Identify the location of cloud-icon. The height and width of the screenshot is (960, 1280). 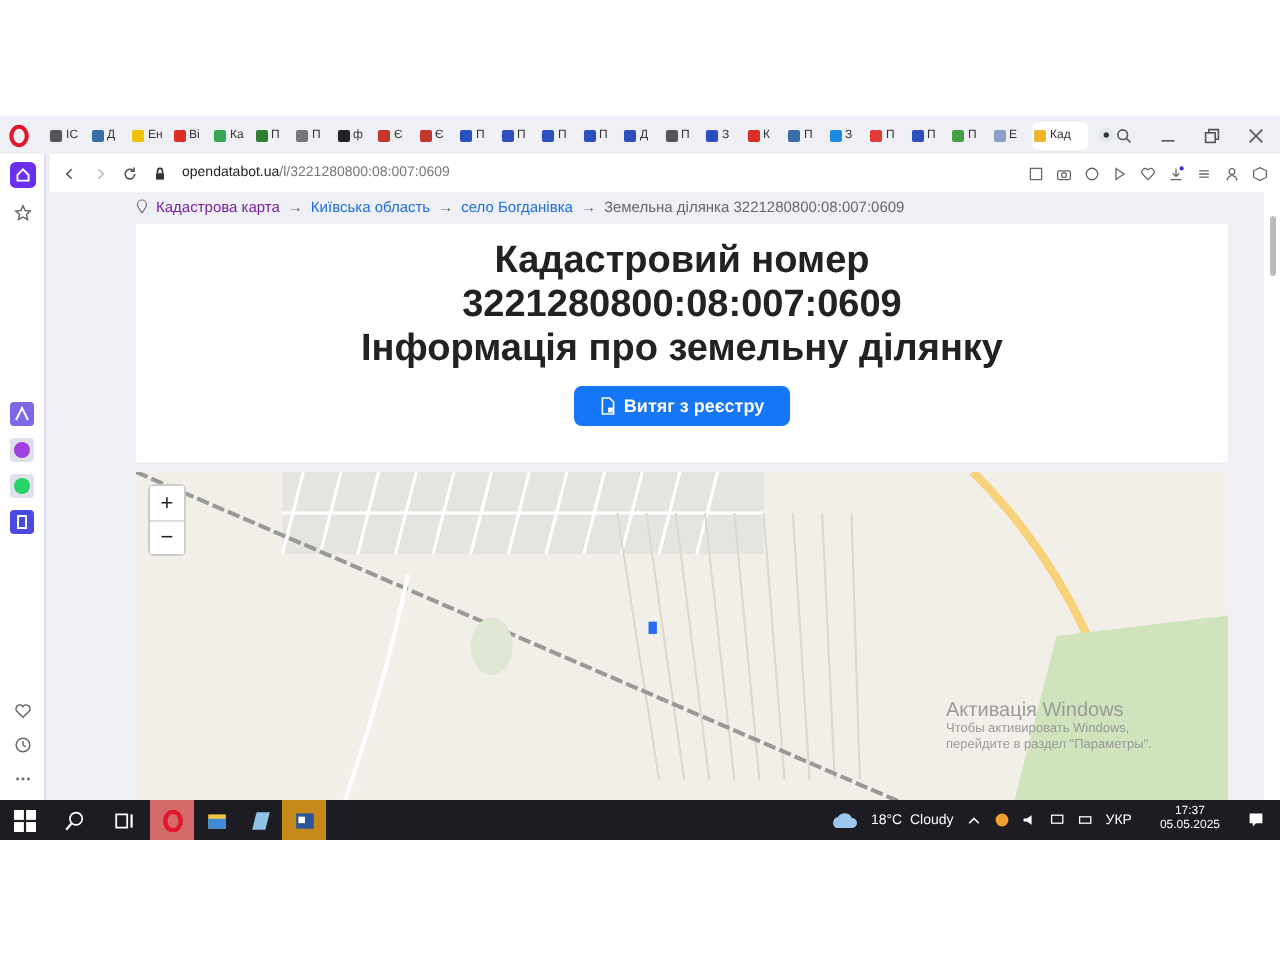
(844, 820).